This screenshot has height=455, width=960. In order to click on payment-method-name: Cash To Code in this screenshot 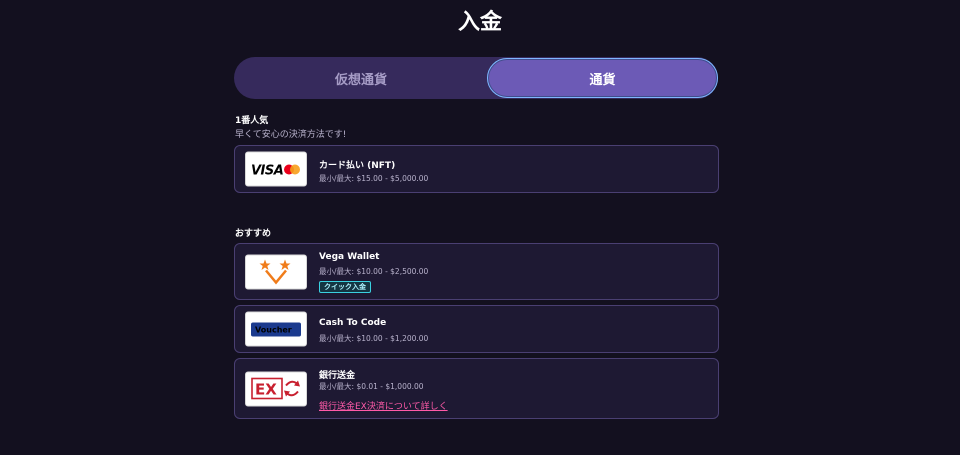, I will do `click(353, 323)`.